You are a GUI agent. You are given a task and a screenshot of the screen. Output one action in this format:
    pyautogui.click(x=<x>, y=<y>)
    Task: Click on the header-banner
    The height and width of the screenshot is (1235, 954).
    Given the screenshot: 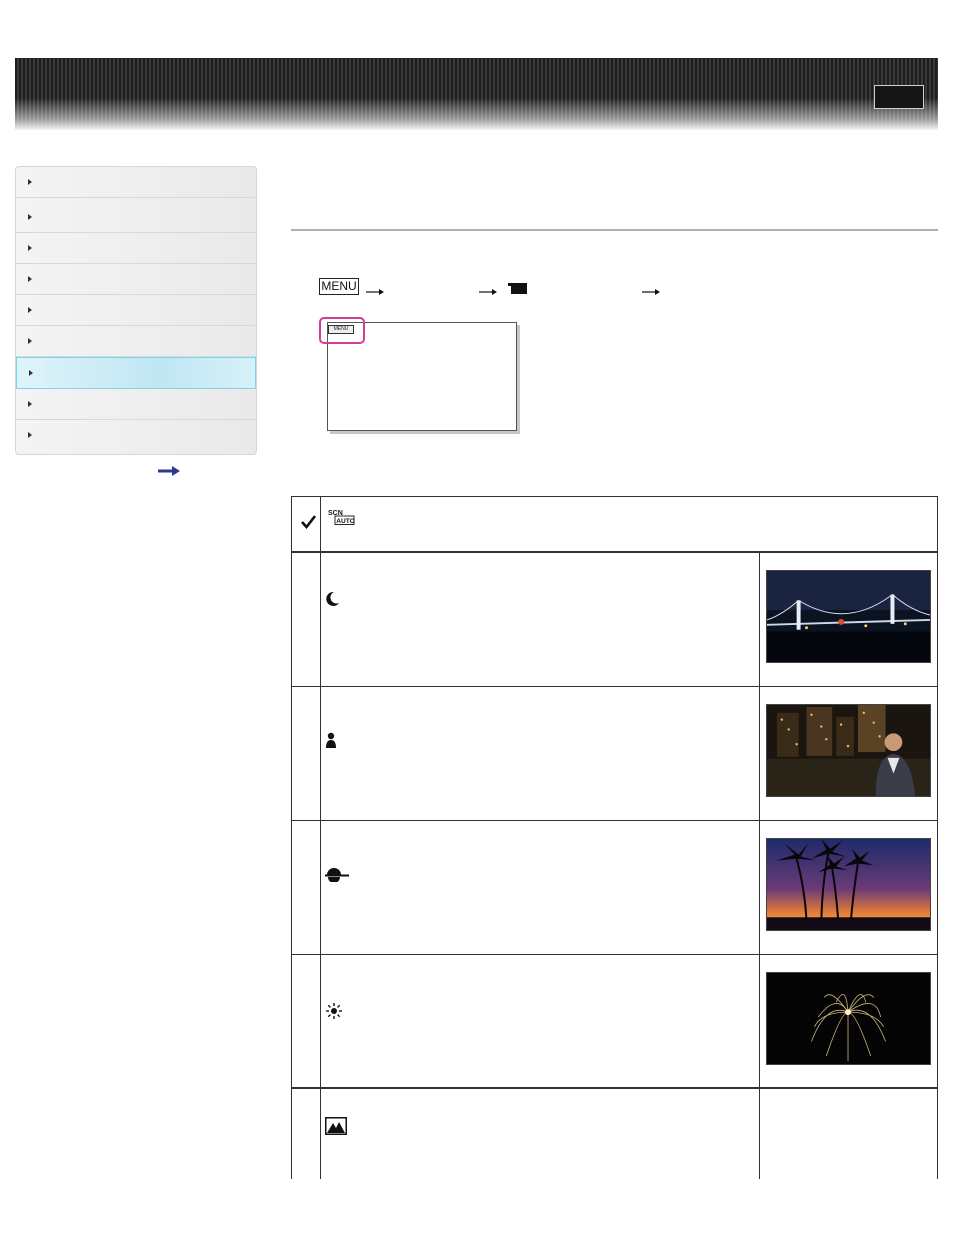 What is the action you would take?
    pyautogui.click(x=476, y=94)
    